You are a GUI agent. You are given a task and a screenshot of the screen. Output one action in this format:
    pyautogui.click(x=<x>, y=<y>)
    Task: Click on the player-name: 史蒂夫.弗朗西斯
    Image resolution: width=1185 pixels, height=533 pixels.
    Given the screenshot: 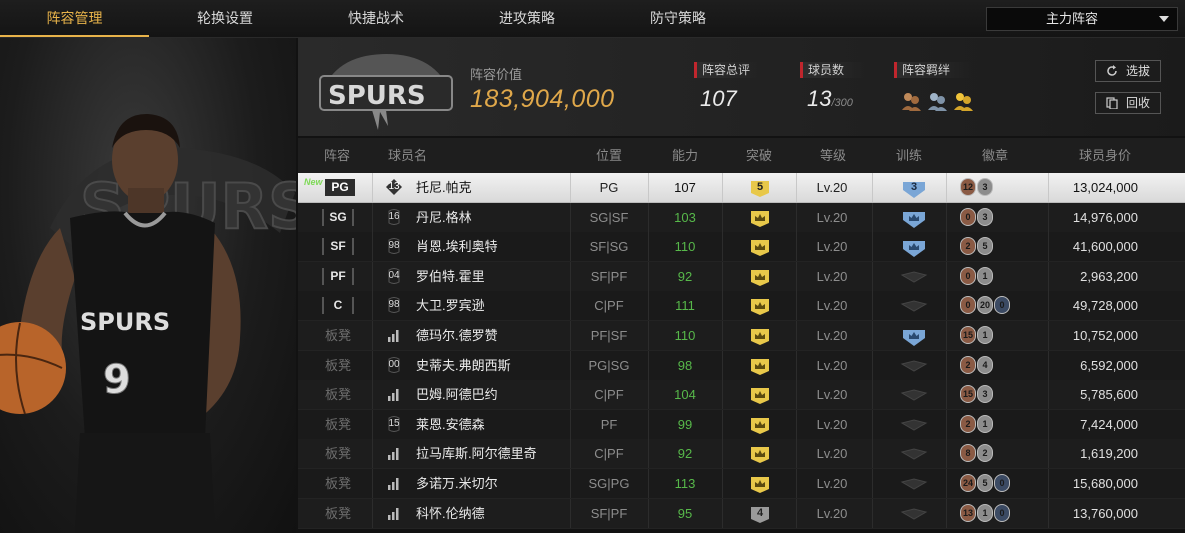 What is the action you would take?
    pyautogui.click(x=463, y=365)
    